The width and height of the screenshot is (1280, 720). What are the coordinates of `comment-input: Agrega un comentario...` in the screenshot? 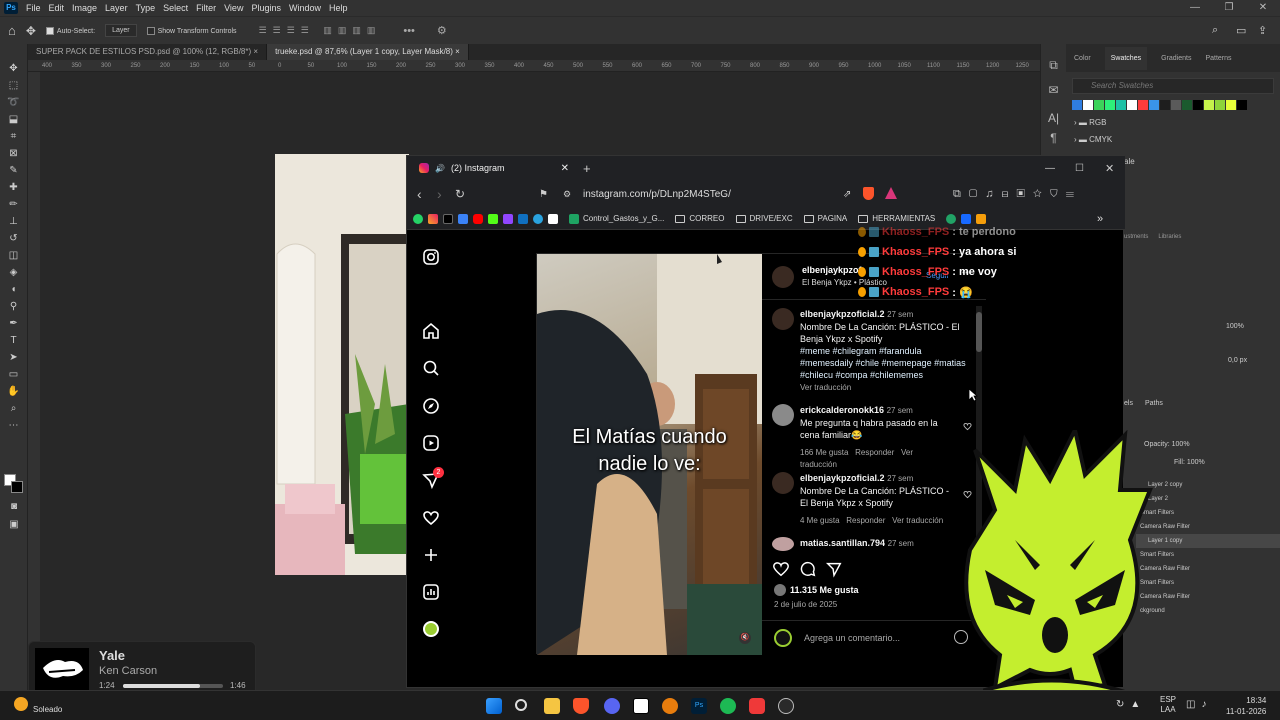 It's located at (852, 638).